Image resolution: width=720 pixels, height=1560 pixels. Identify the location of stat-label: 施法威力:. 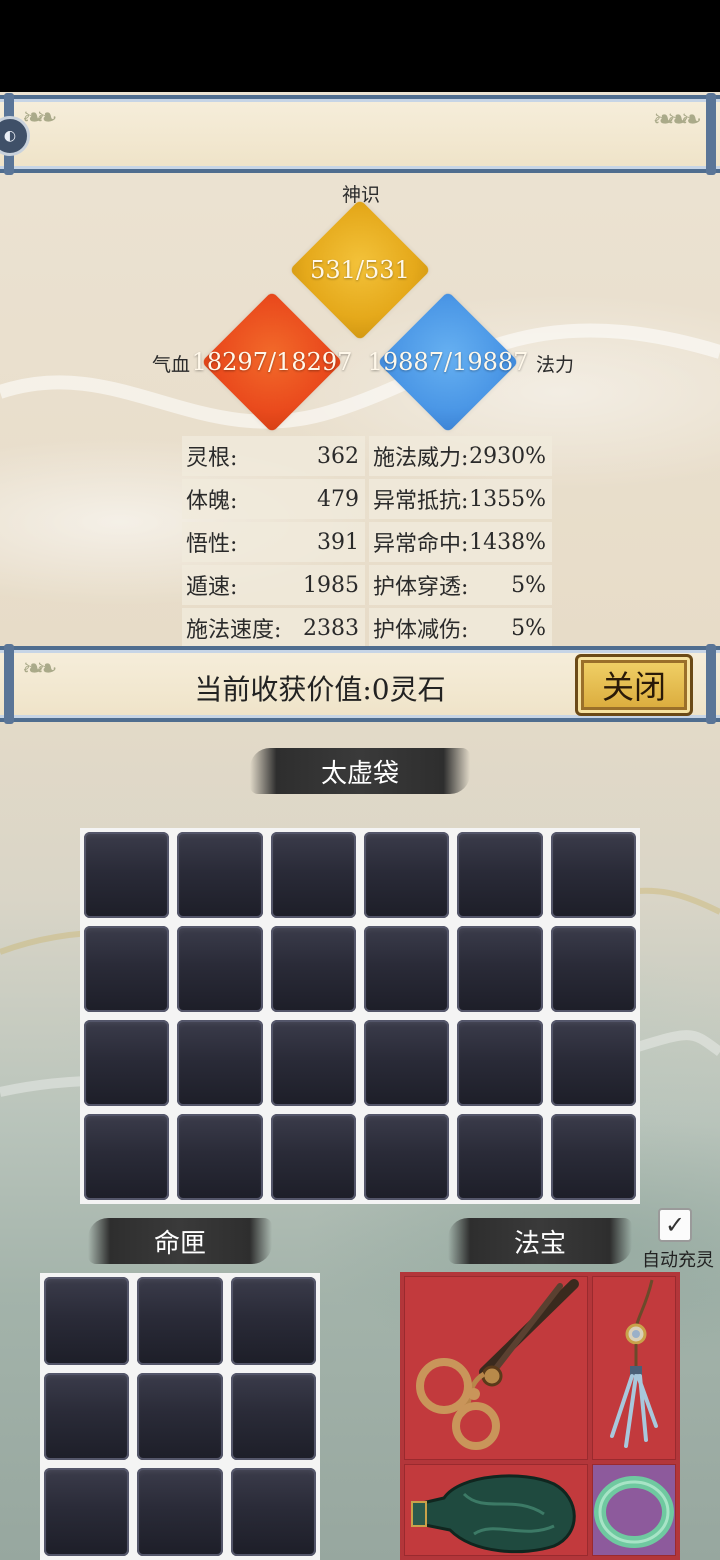
(421, 458).